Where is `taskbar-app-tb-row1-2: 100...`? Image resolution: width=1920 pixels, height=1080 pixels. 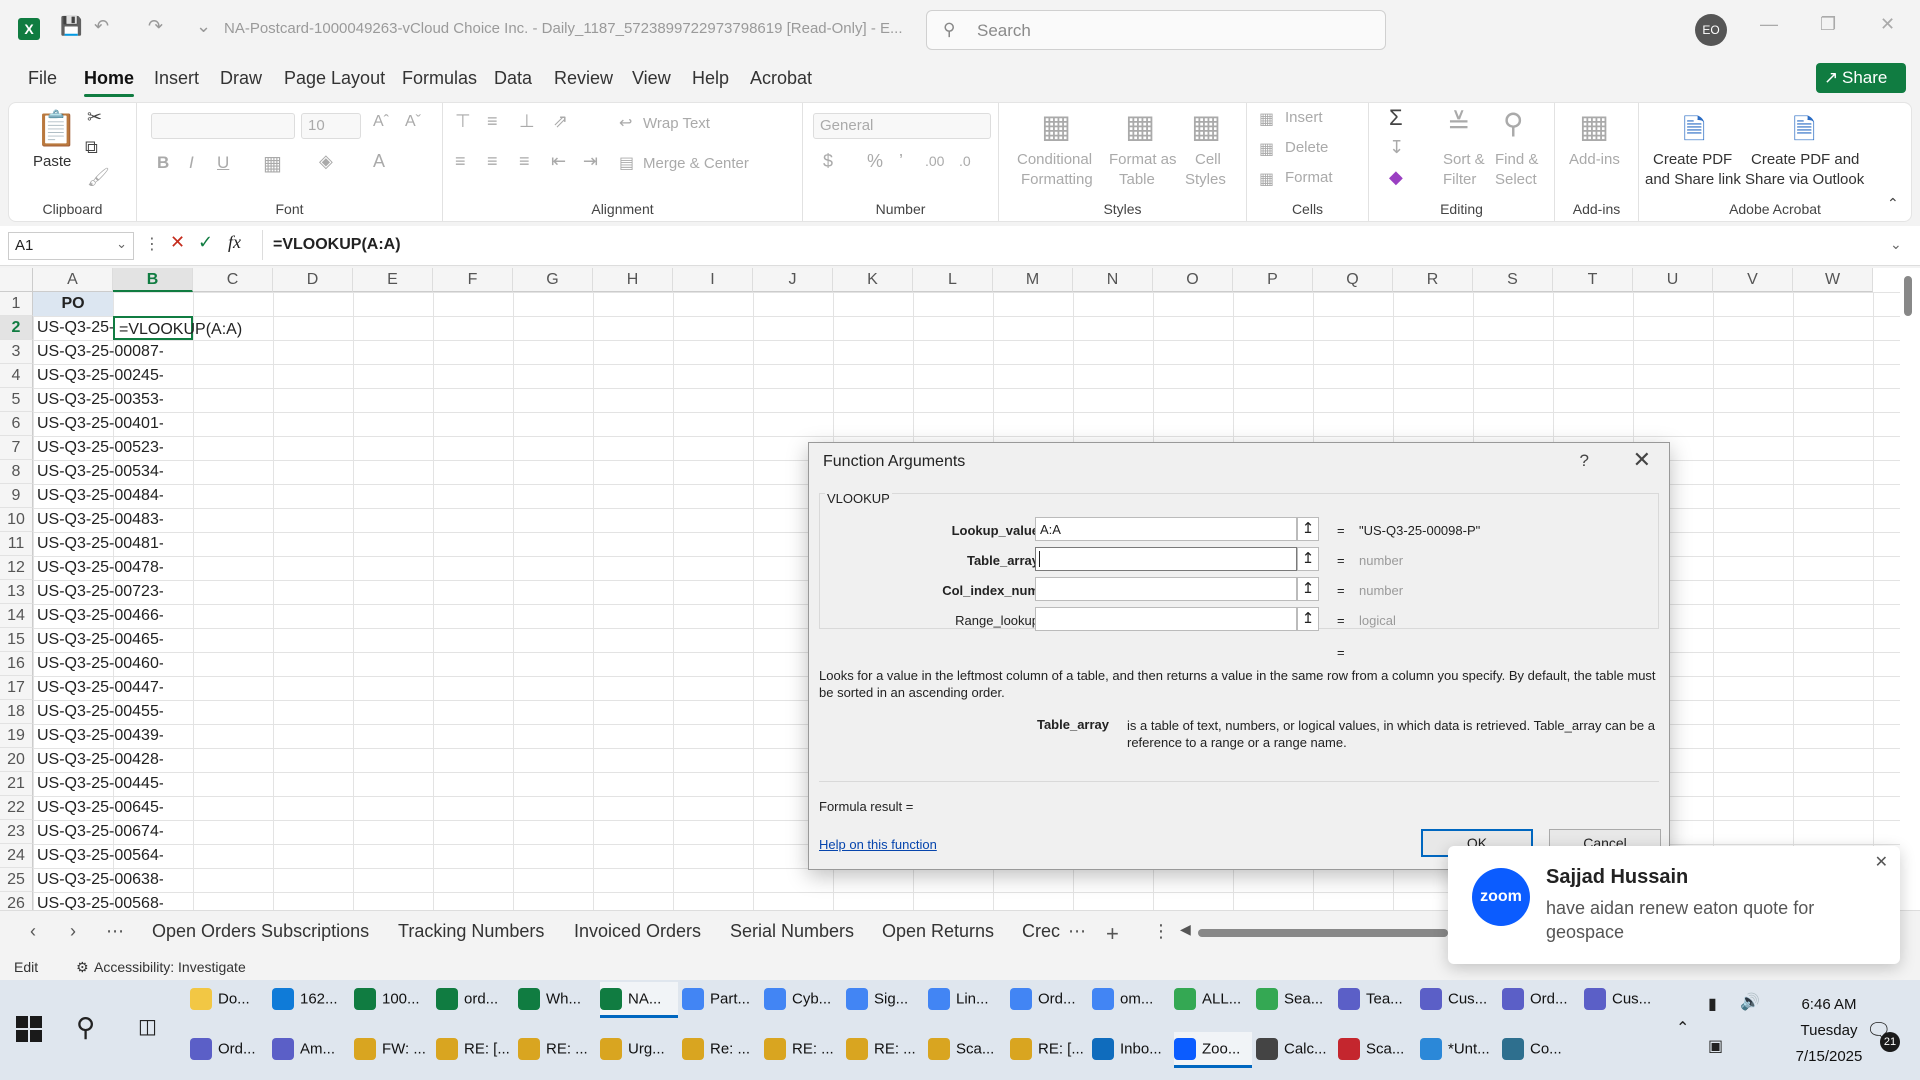 taskbar-app-tb-row1-2: 100... is located at coordinates (393, 1000).